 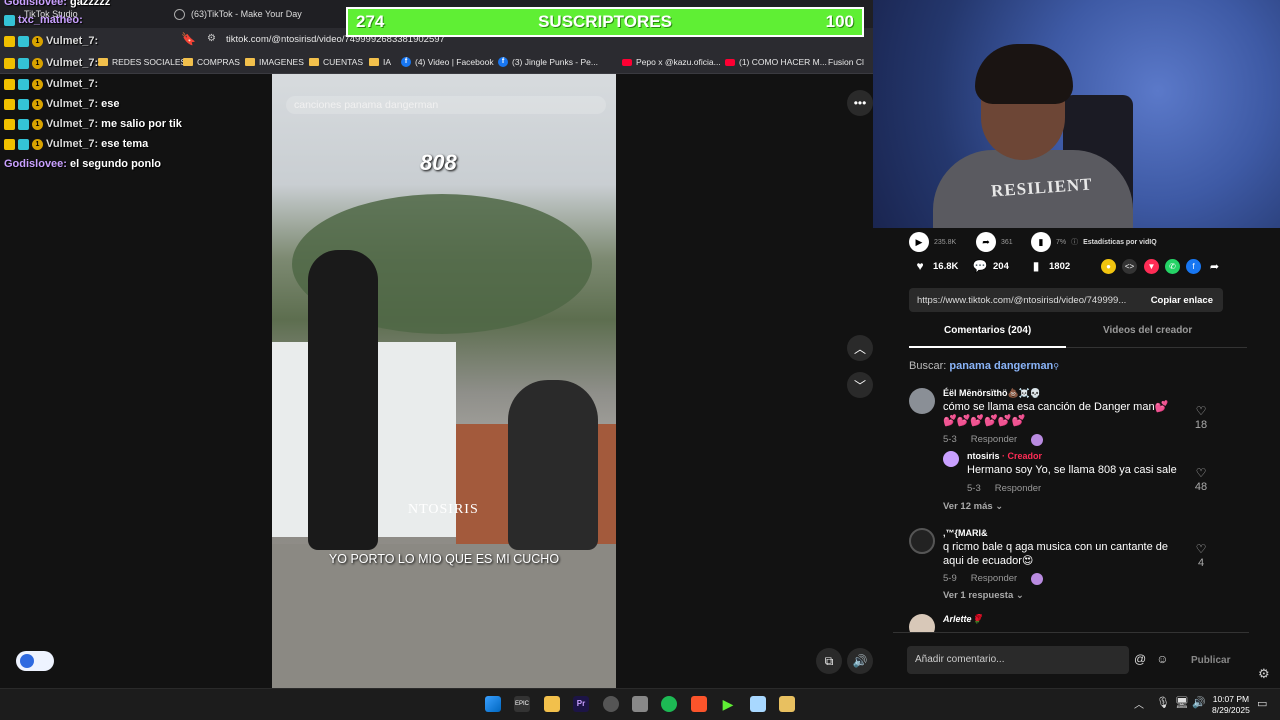 What do you see at coordinates (935, 266) in the screenshot?
I see `like-button: ♥ 16.8K` at bounding box center [935, 266].